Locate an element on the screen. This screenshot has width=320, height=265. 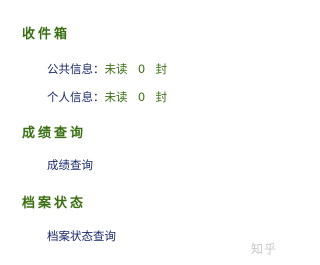
public-message-unit: 封 is located at coordinates (161, 69).